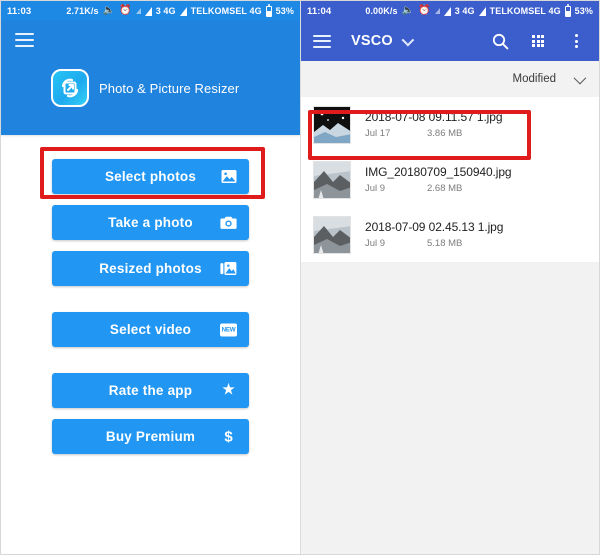  I want to click on left-status-bar: 11:03 2.71K/s 🔈 ⏰ 3 4G TELKOMSEL 4G 53%, so click(150, 11).